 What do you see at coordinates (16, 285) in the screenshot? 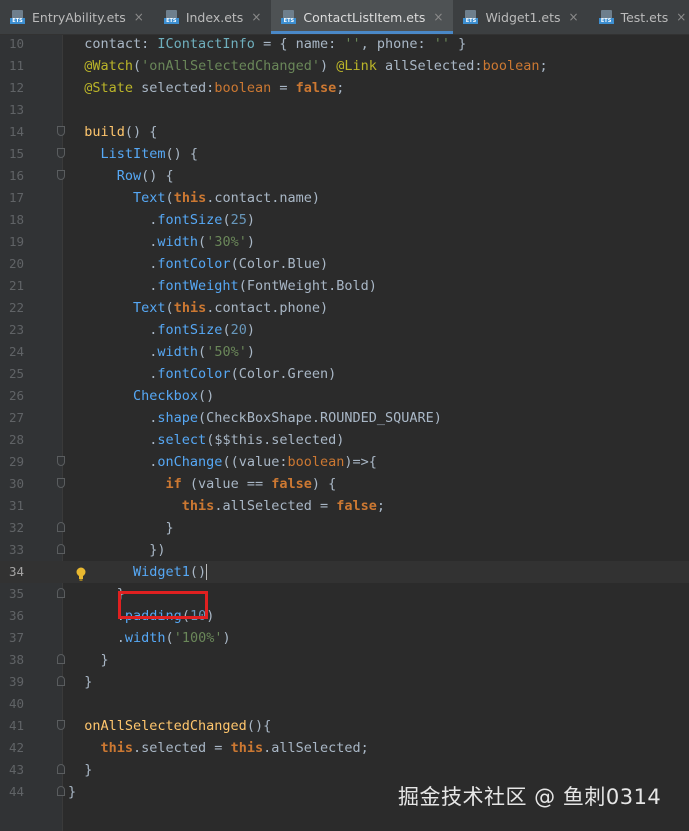
I see `line-number: 21` at bounding box center [16, 285].